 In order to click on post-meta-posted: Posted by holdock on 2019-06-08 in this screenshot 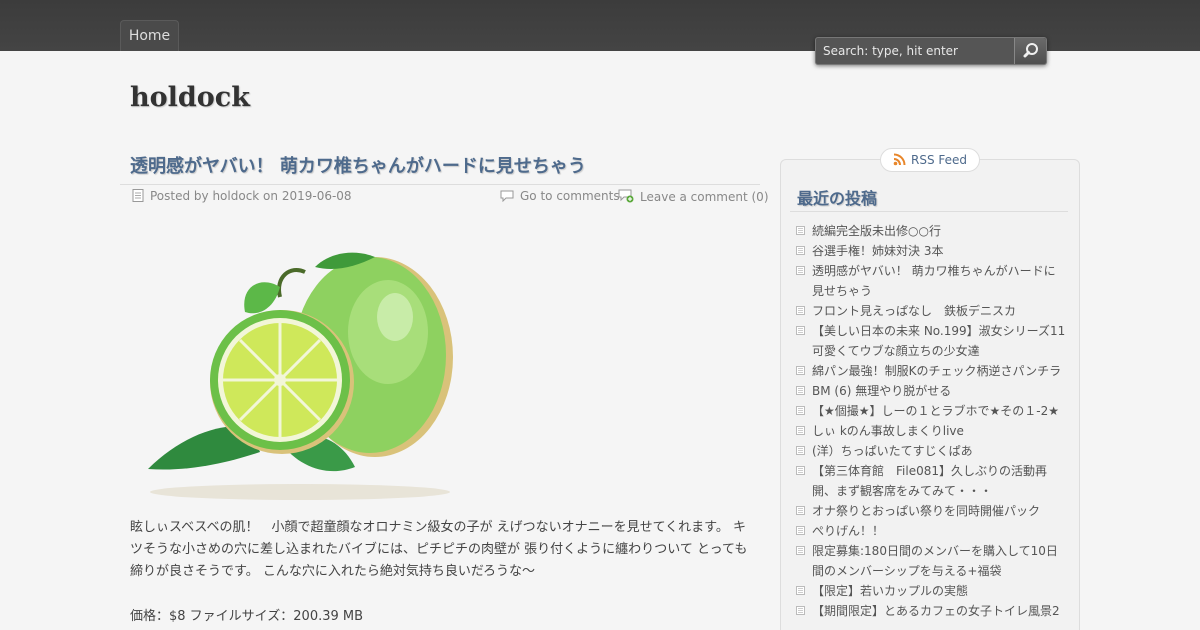, I will do `click(242, 196)`.